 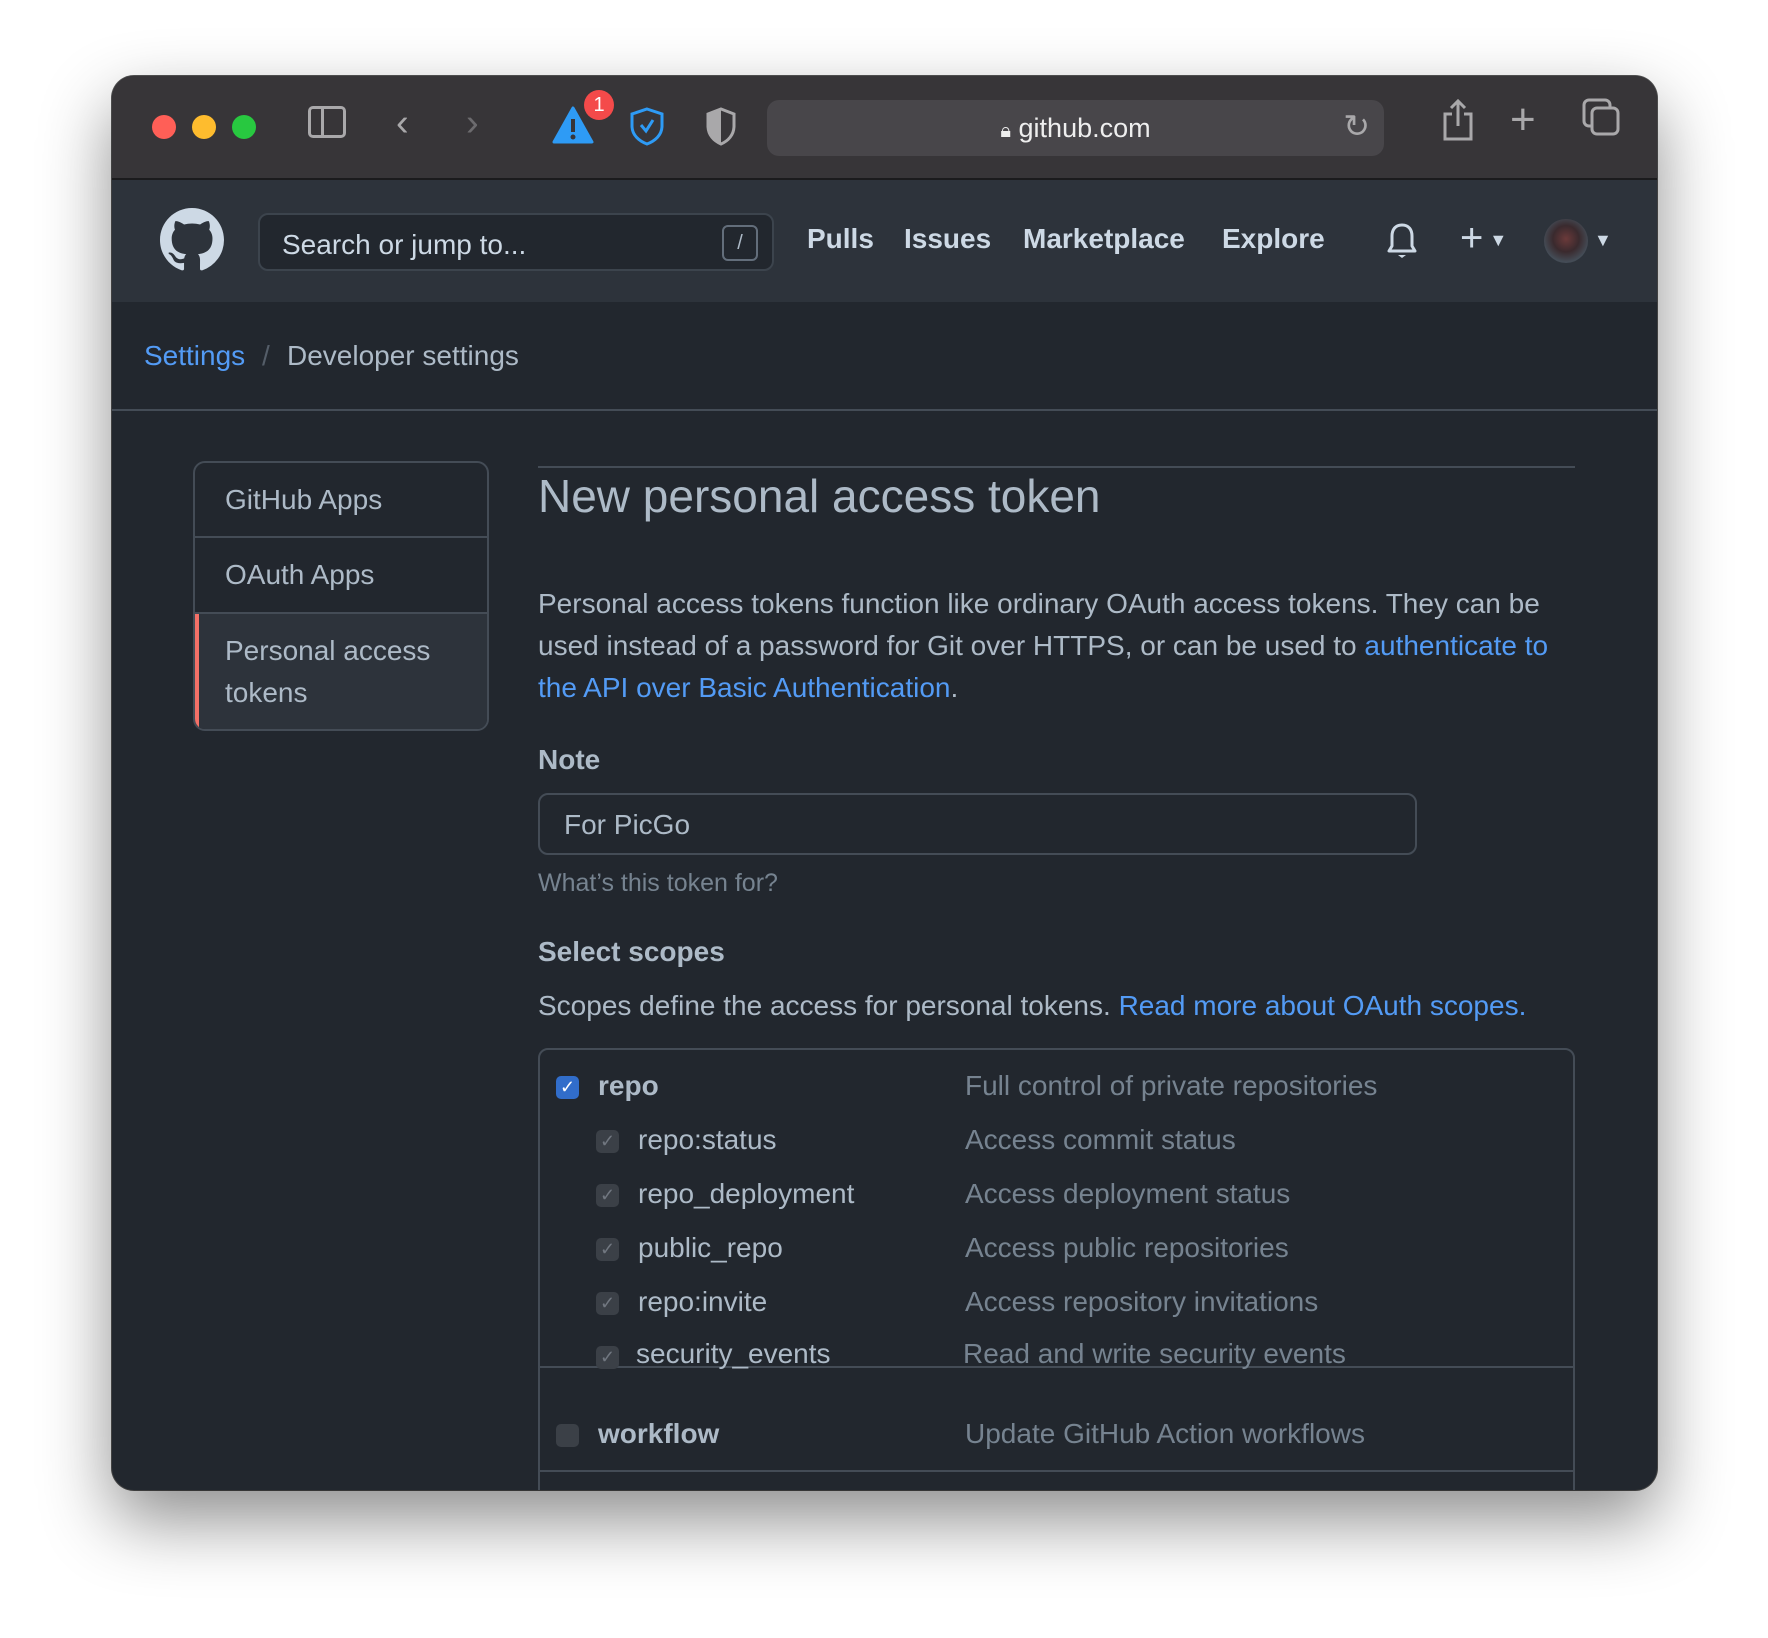 What do you see at coordinates (884, 356) in the screenshot?
I see `breadcrumb: Settings / Developer settings` at bounding box center [884, 356].